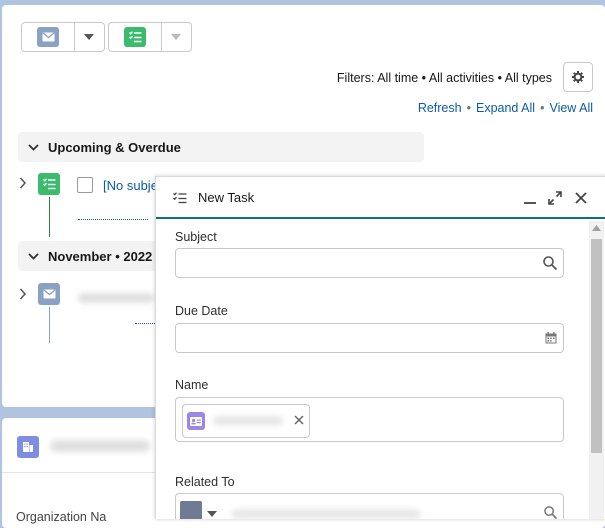 This screenshot has width=605, height=528. Describe the element at coordinates (571, 108) in the screenshot. I see `view-all-link: View All` at that location.